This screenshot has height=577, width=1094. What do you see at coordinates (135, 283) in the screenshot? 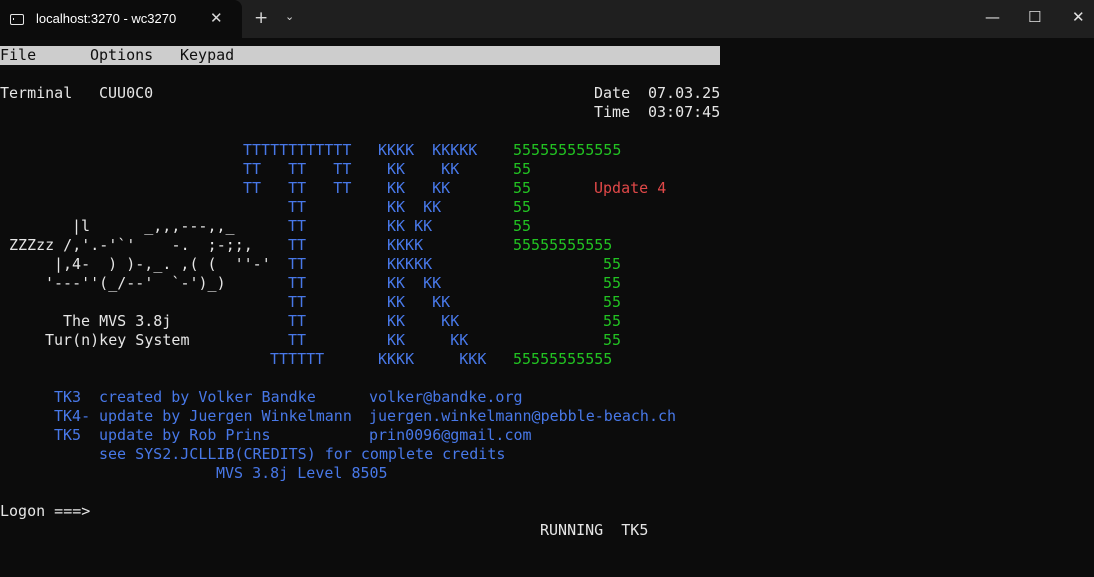
I see `ascii-art-line: '---''(_/--' `-')_)` at bounding box center [135, 283].